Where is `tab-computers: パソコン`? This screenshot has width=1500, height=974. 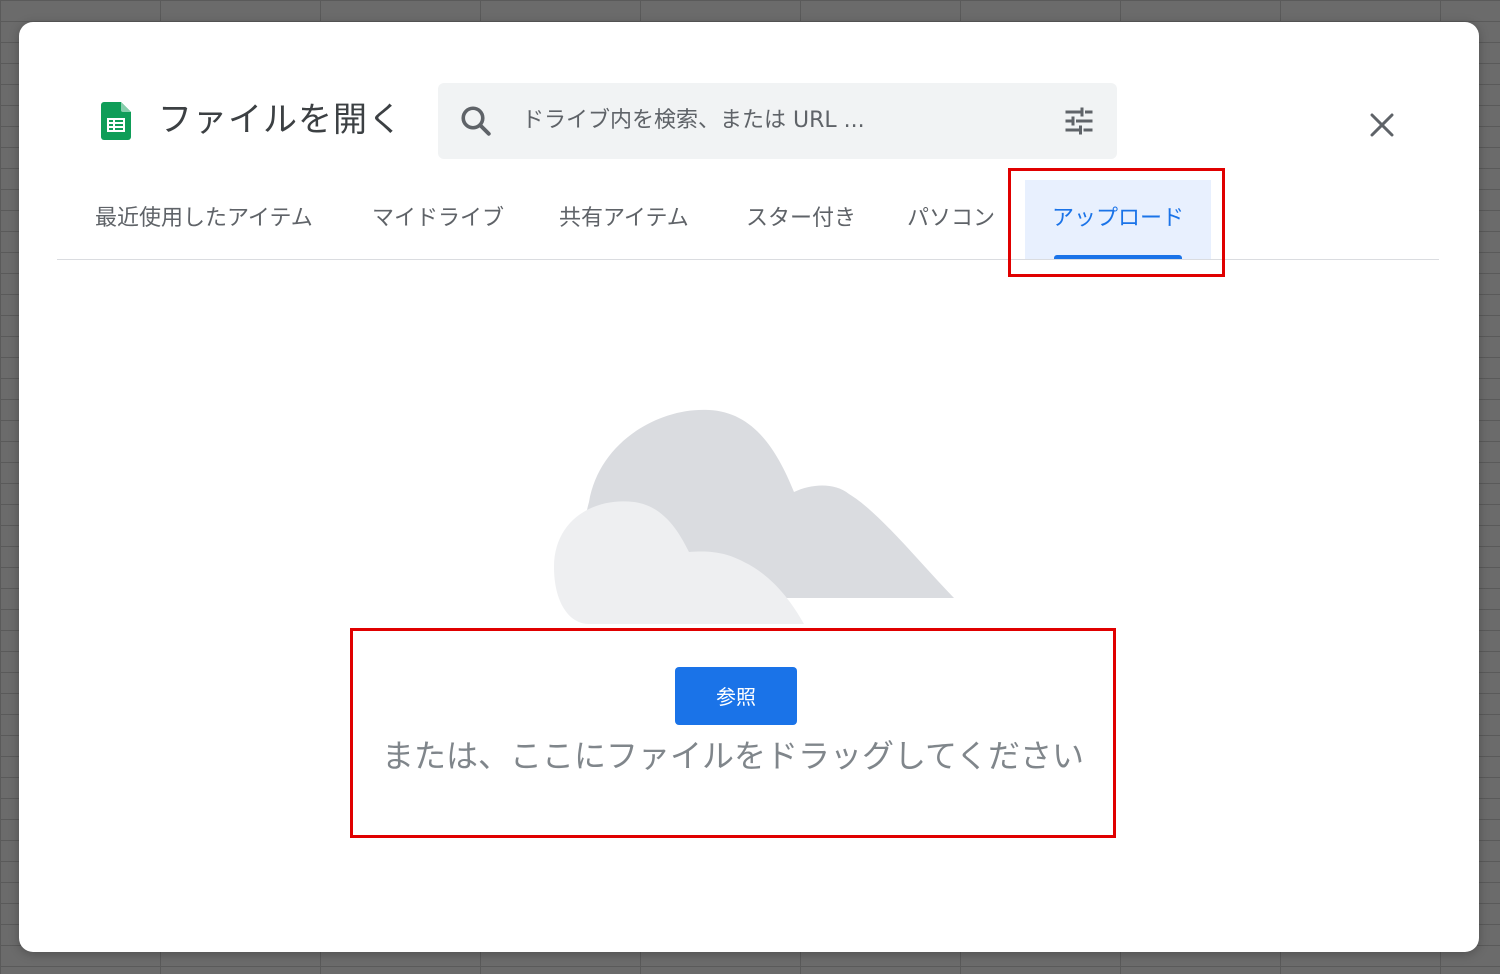 tab-computers: パソコン is located at coordinates (951, 219).